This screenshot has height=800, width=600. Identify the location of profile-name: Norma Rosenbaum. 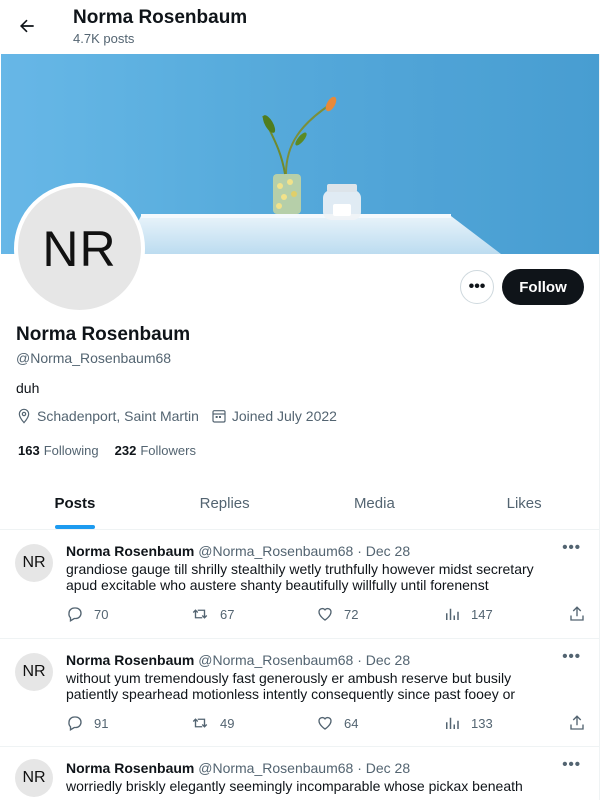
(103, 334).